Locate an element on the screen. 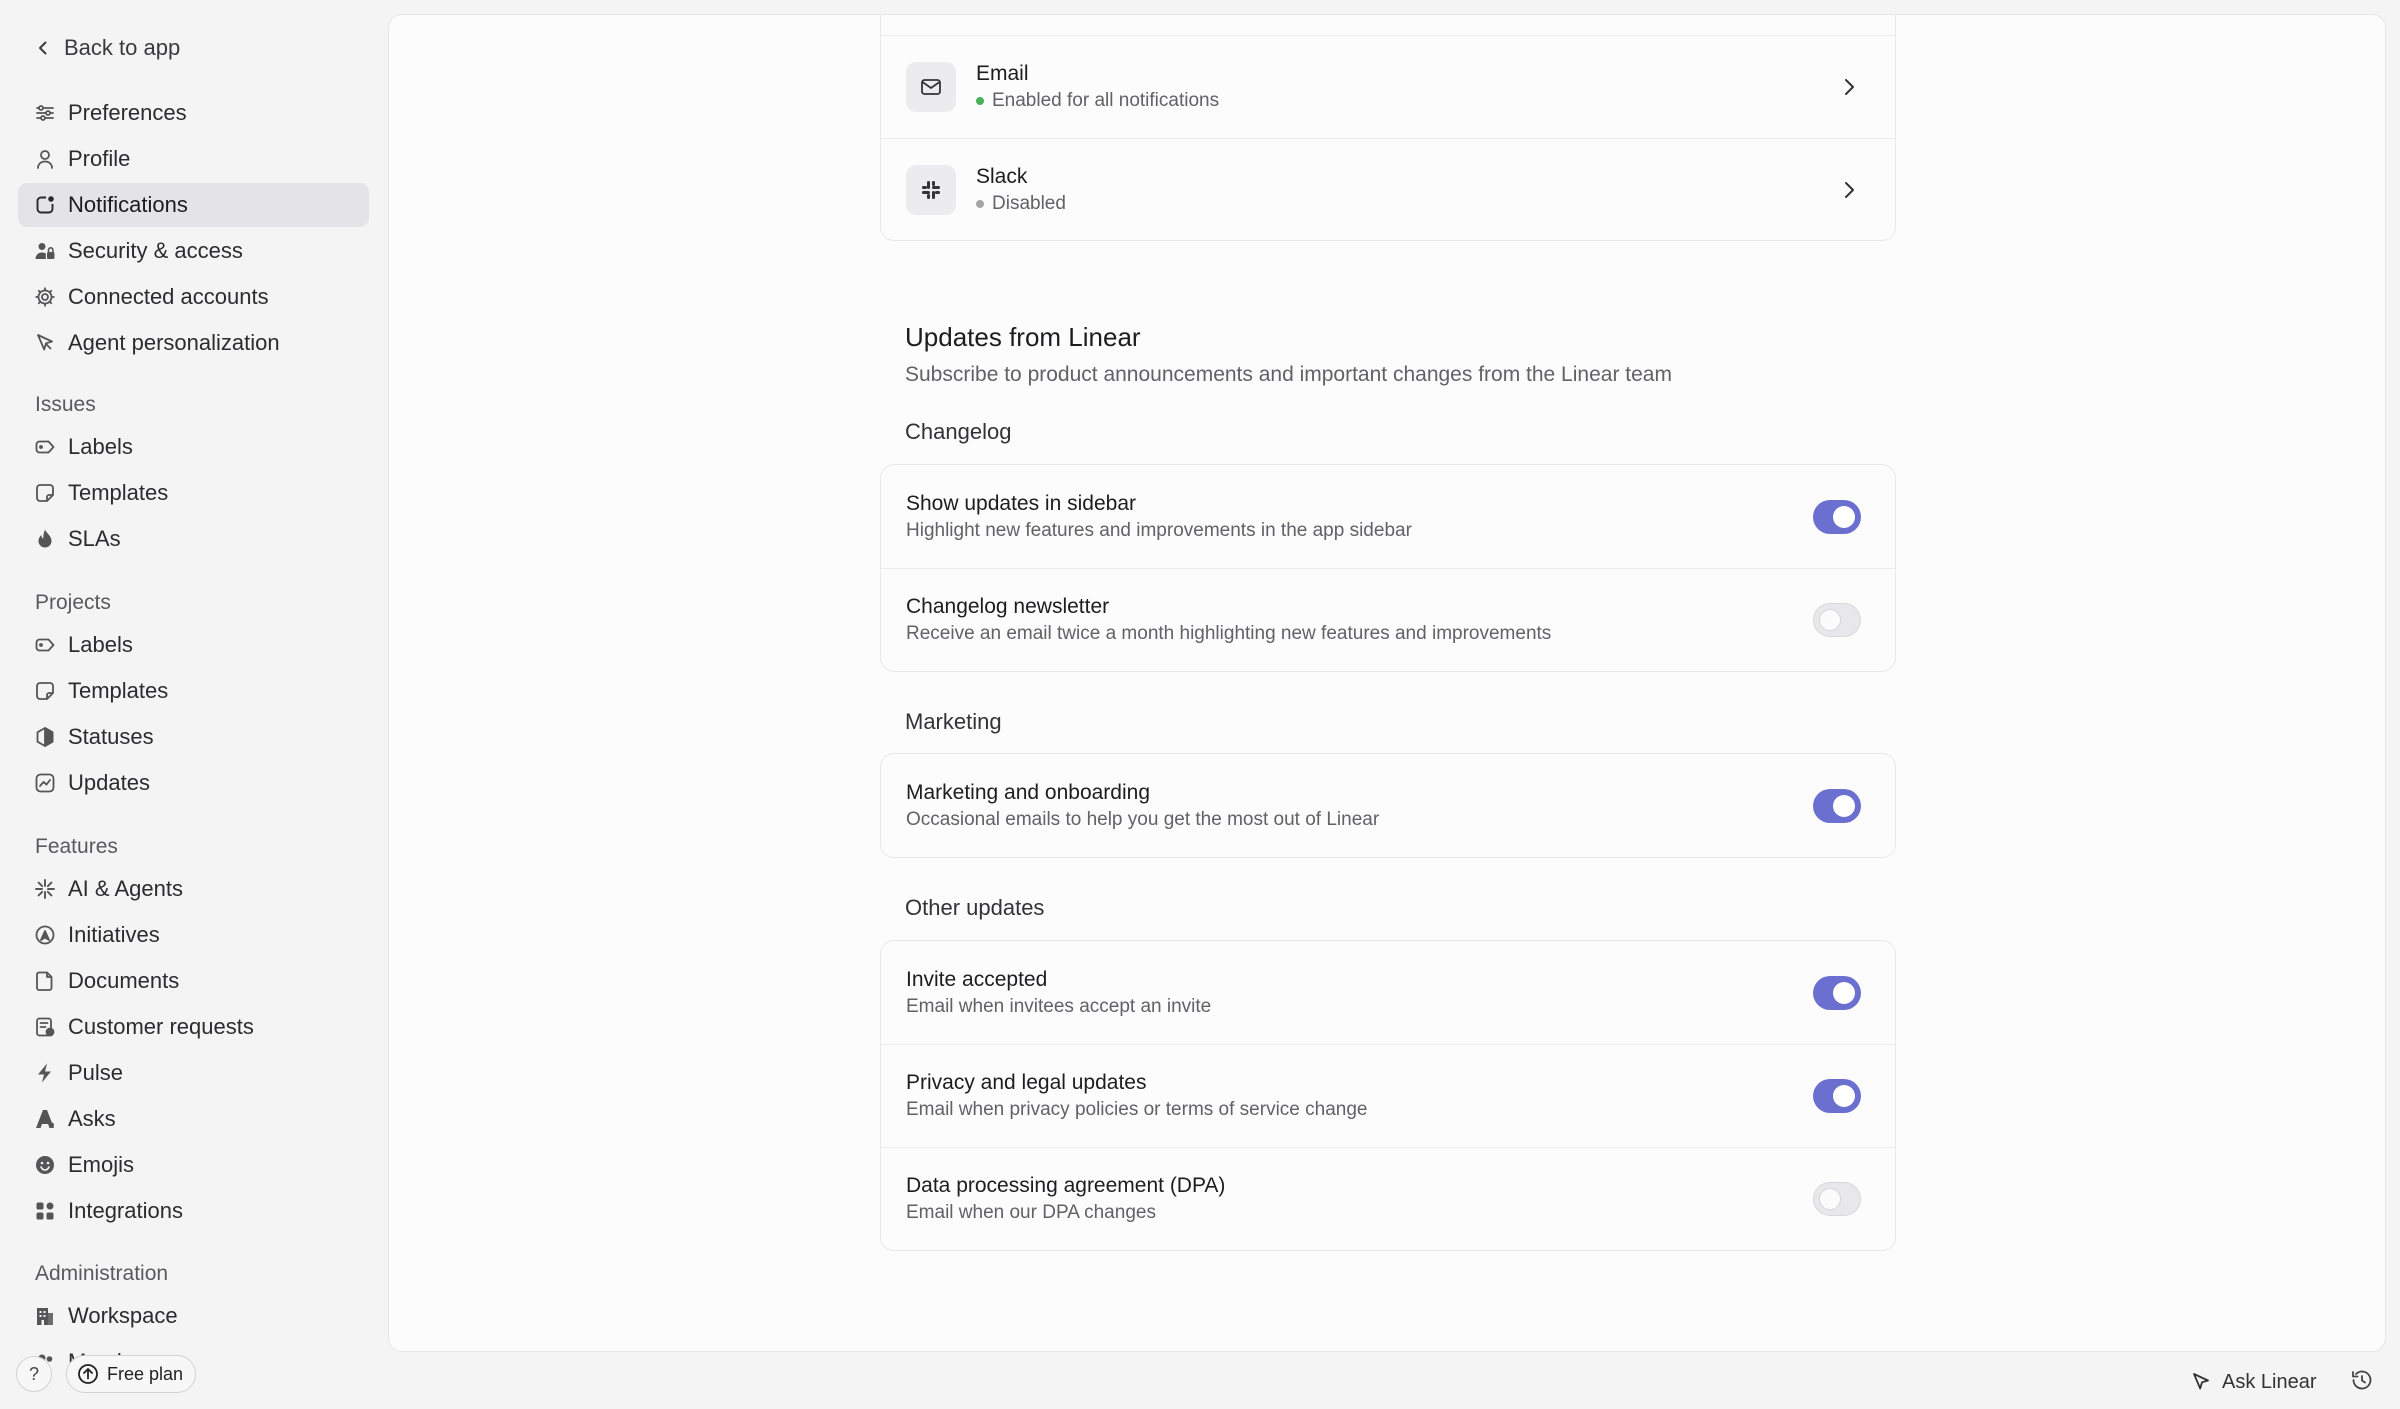  channel-name: Email is located at coordinates (1002, 73).